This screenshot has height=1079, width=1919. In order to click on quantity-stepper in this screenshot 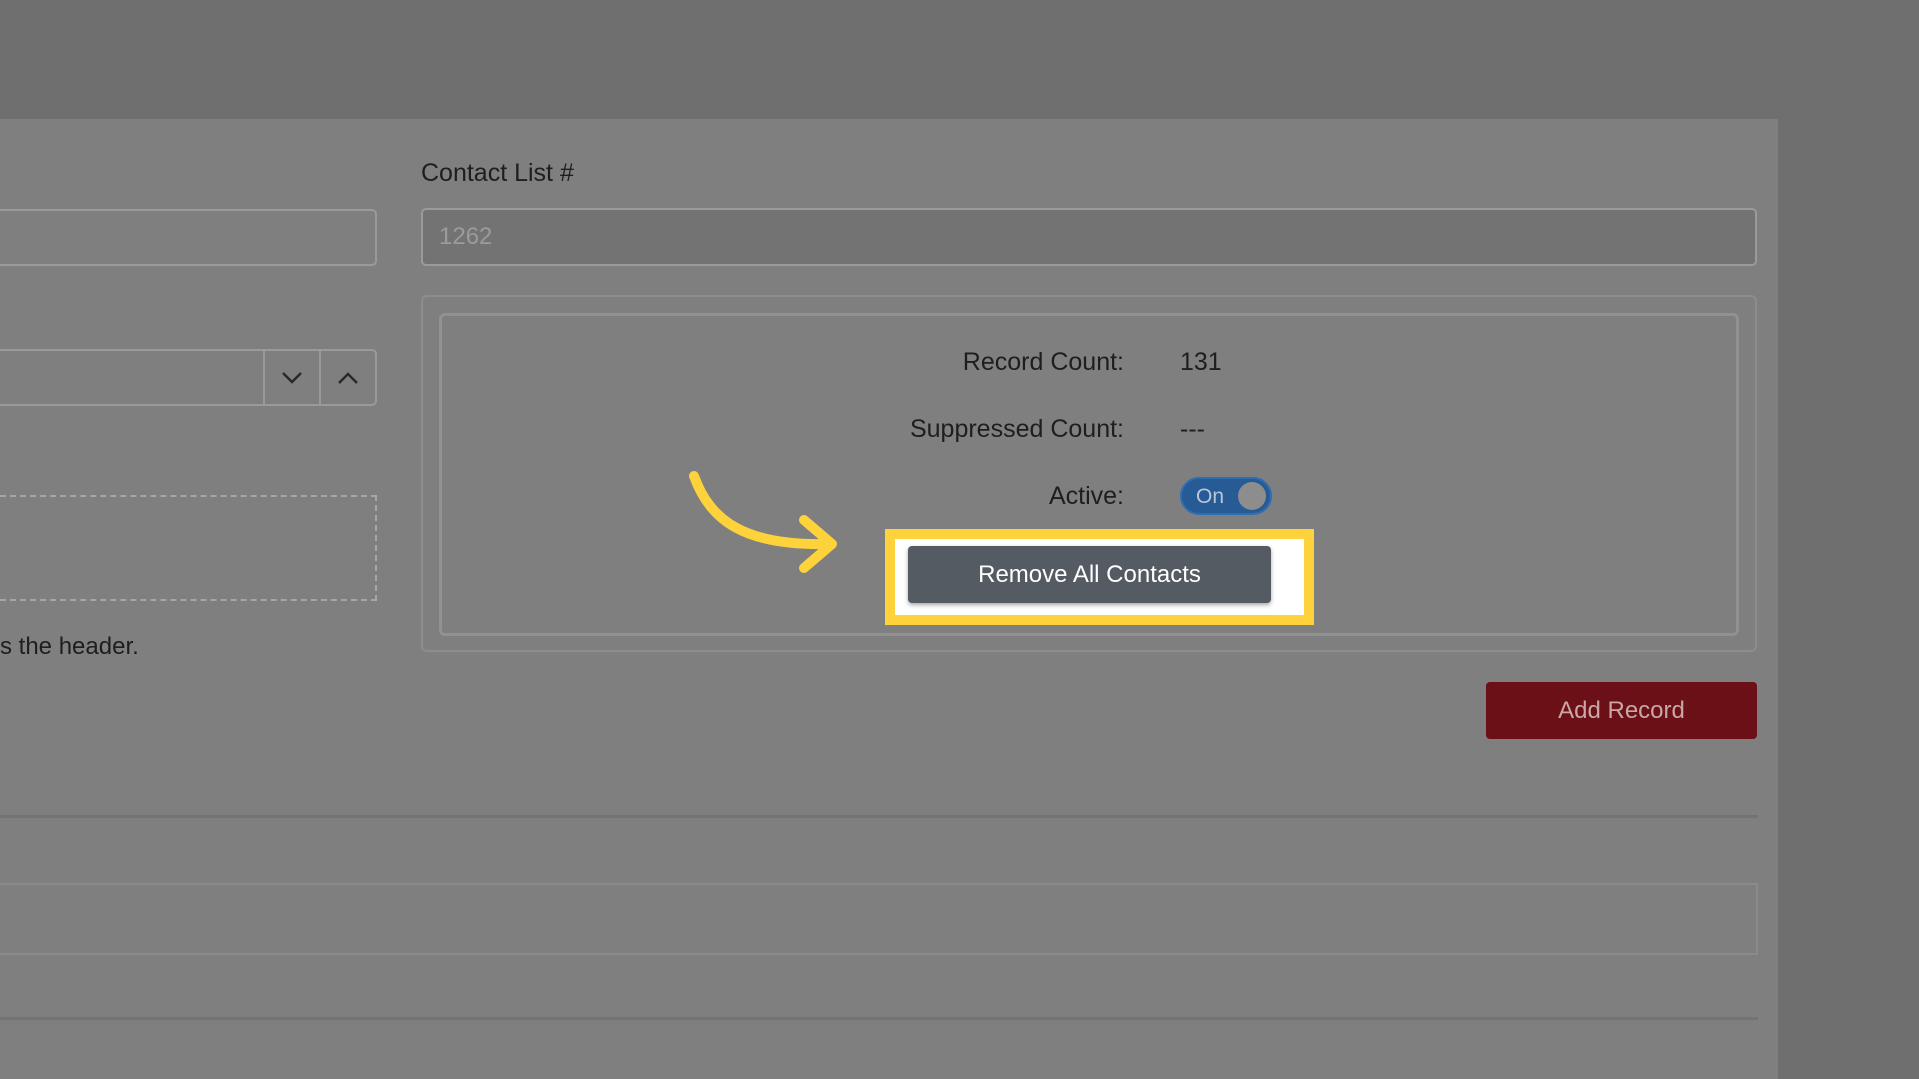, I will do `click(188, 377)`.